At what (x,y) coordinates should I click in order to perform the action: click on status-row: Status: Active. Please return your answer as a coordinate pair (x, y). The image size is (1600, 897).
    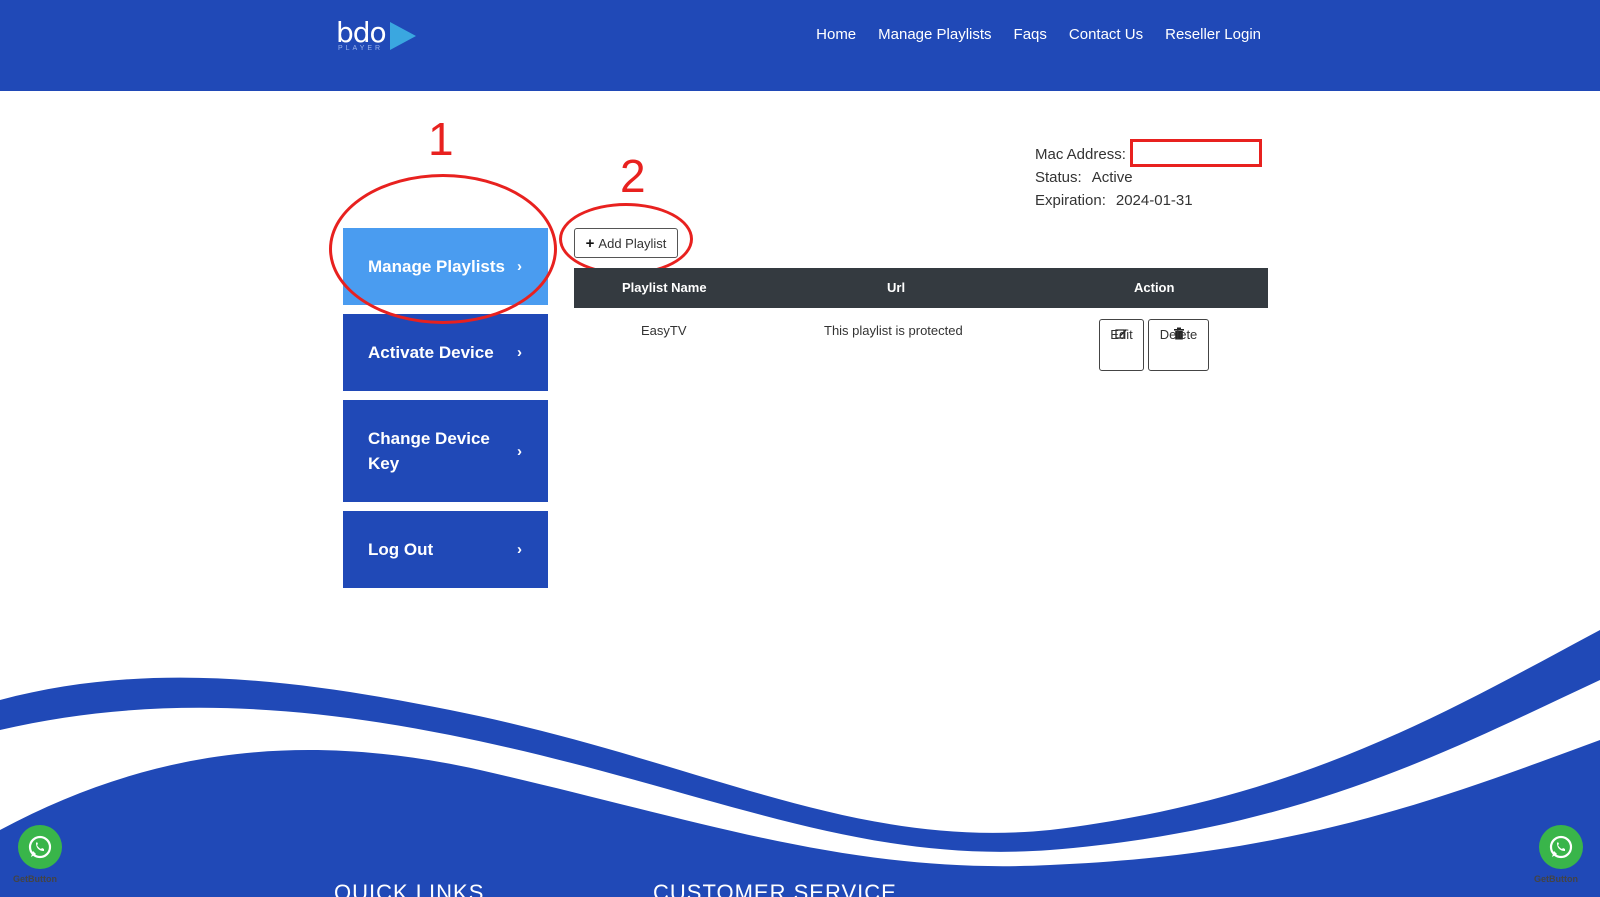
    Looking at the image, I should click on (1114, 177).